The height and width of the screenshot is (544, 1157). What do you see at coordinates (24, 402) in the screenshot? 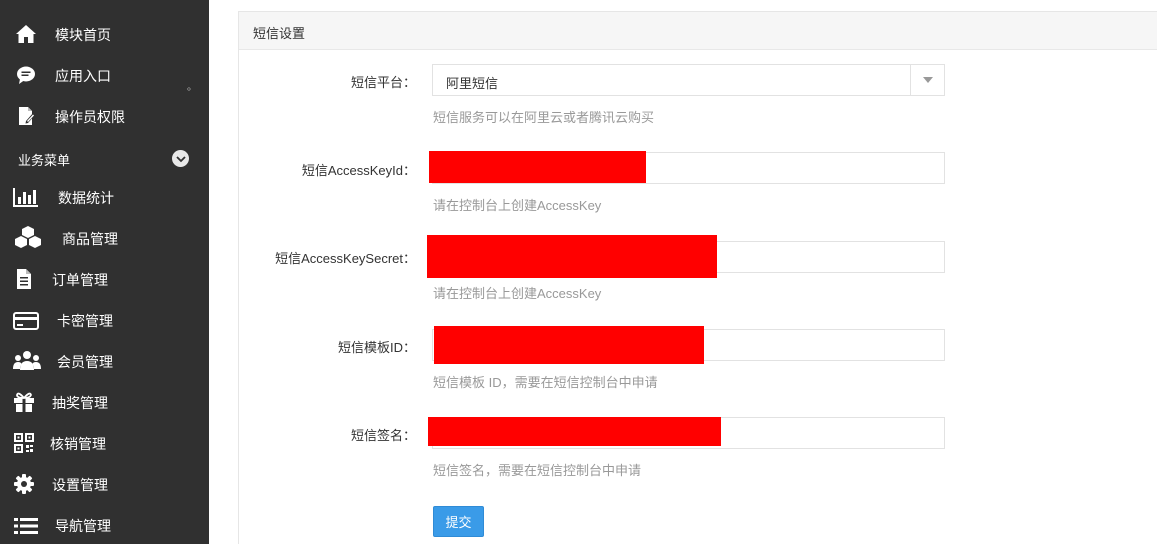
I see `gift-icon` at bounding box center [24, 402].